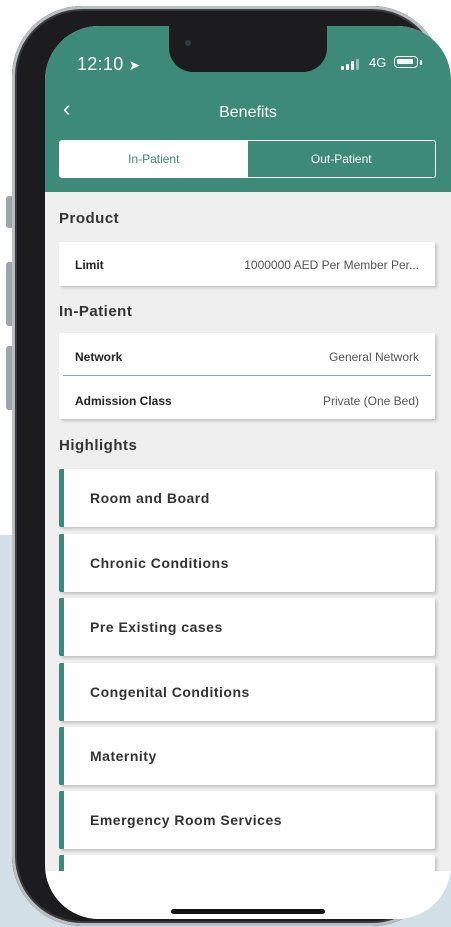 Image resolution: width=451 pixels, height=927 pixels. Describe the element at coordinates (134, 65) in the screenshot. I see `location-arrow-icon: ➤` at that location.